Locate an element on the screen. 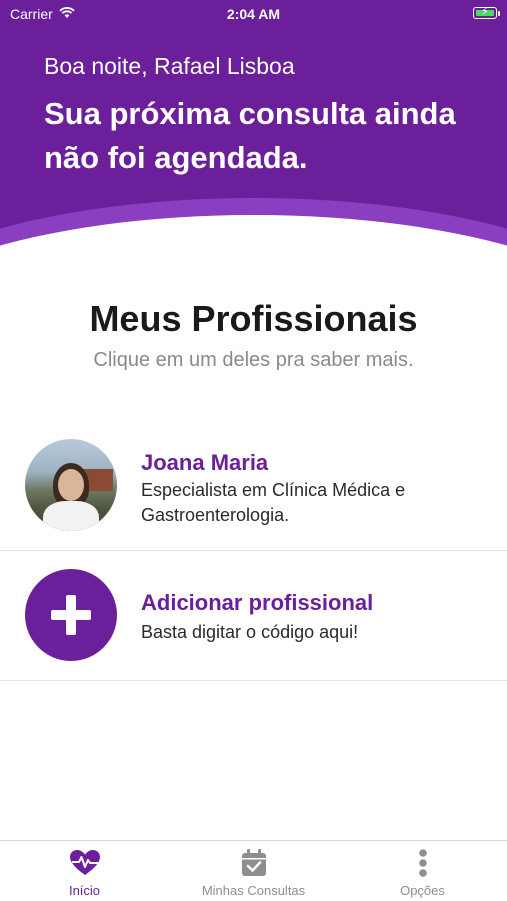 The image size is (507, 901). tab-label: Início is located at coordinates (84, 890).